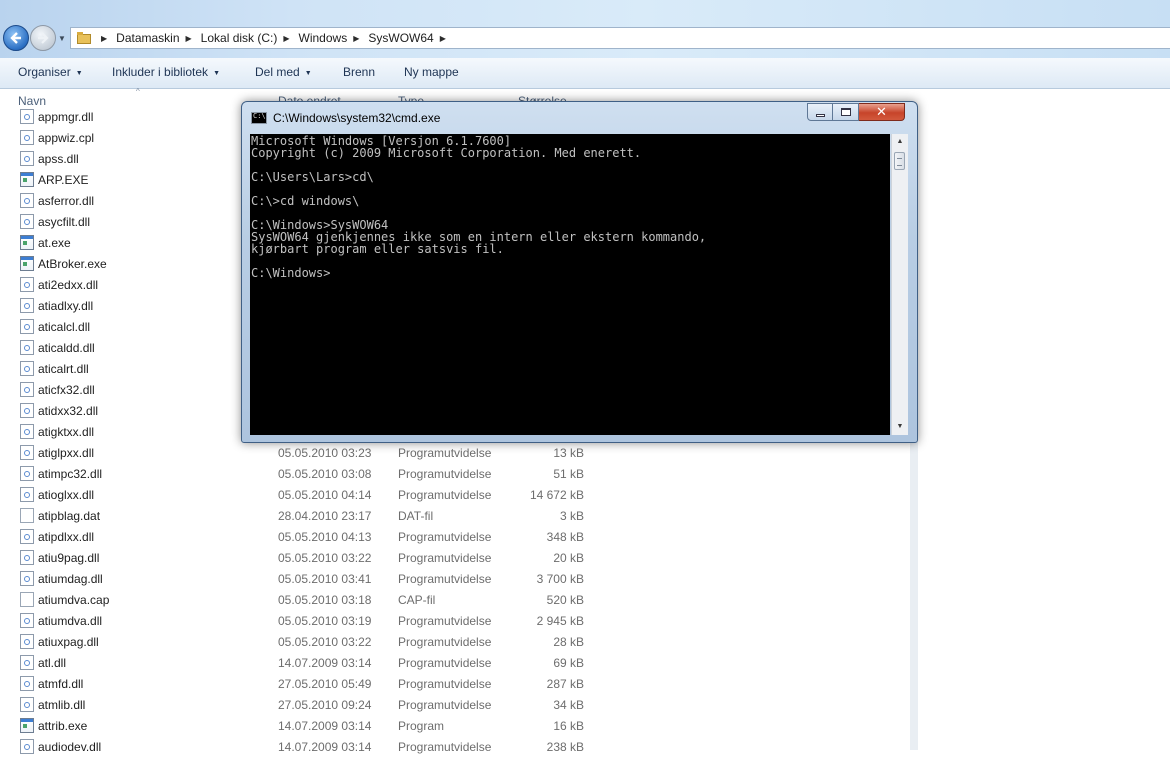 The image size is (1170, 757). I want to click on file-size: 34 kB, so click(568, 705).